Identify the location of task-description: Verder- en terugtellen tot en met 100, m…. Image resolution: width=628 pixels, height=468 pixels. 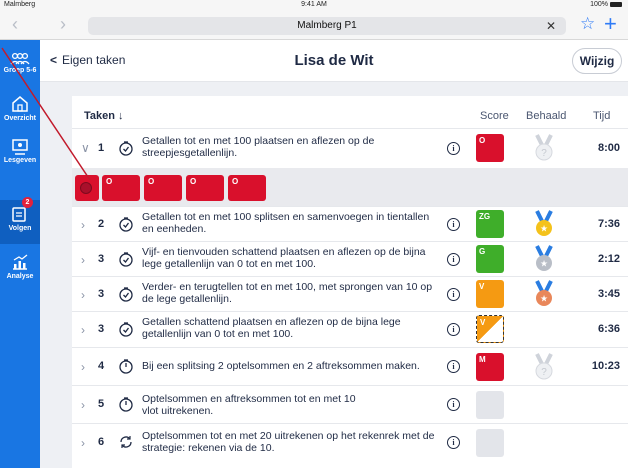
(287, 293).